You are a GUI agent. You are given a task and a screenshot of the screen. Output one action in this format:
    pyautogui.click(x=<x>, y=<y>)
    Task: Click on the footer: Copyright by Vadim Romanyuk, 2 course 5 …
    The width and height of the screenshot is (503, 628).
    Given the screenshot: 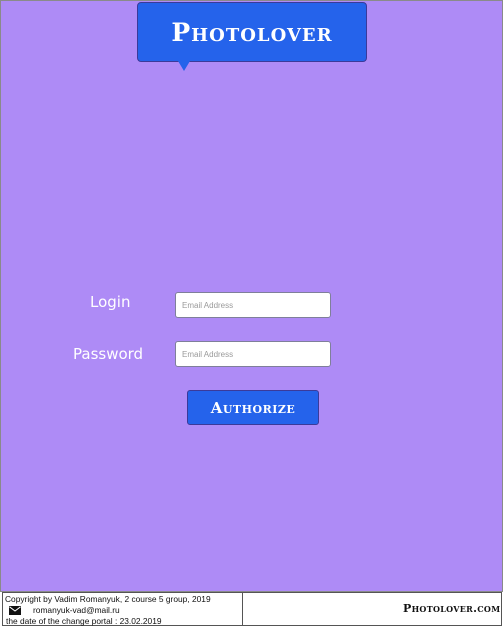 What is the action you would take?
    pyautogui.click(x=252, y=609)
    